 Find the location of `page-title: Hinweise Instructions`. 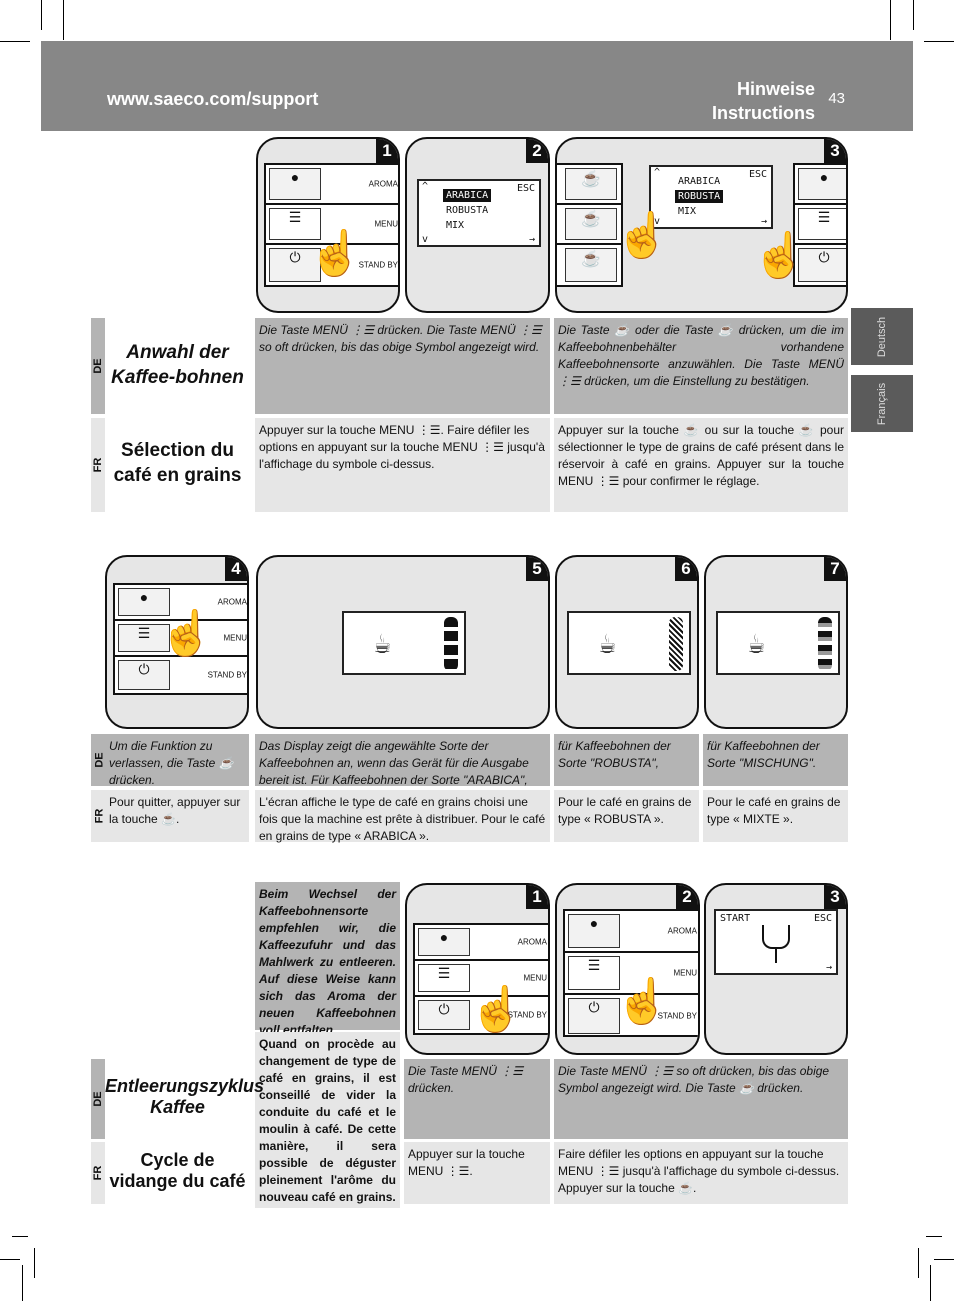

page-title: Hinweise Instructions is located at coordinates (763, 101).